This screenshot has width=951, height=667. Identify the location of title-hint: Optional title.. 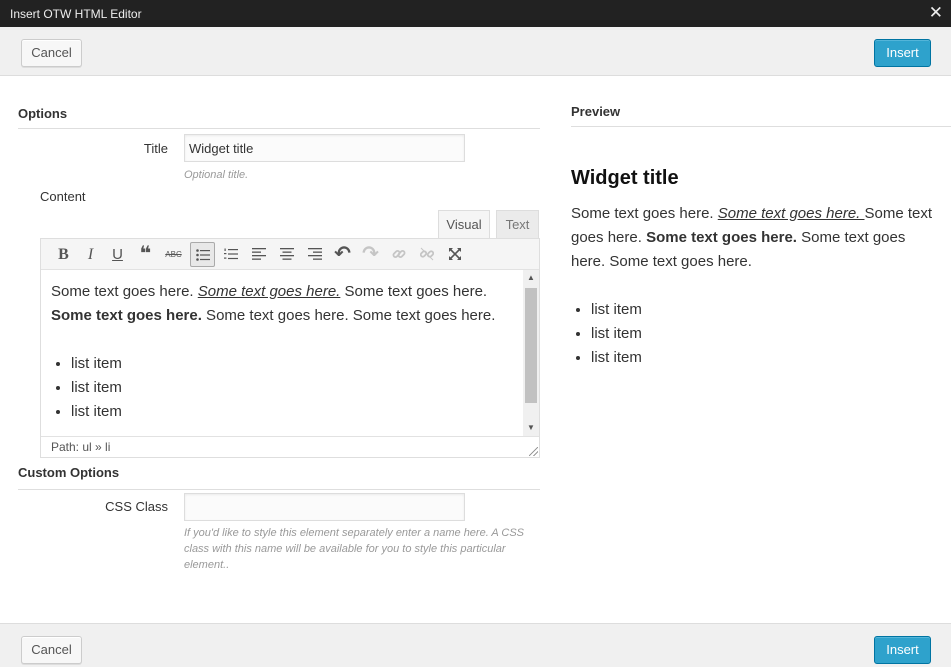
(216, 175).